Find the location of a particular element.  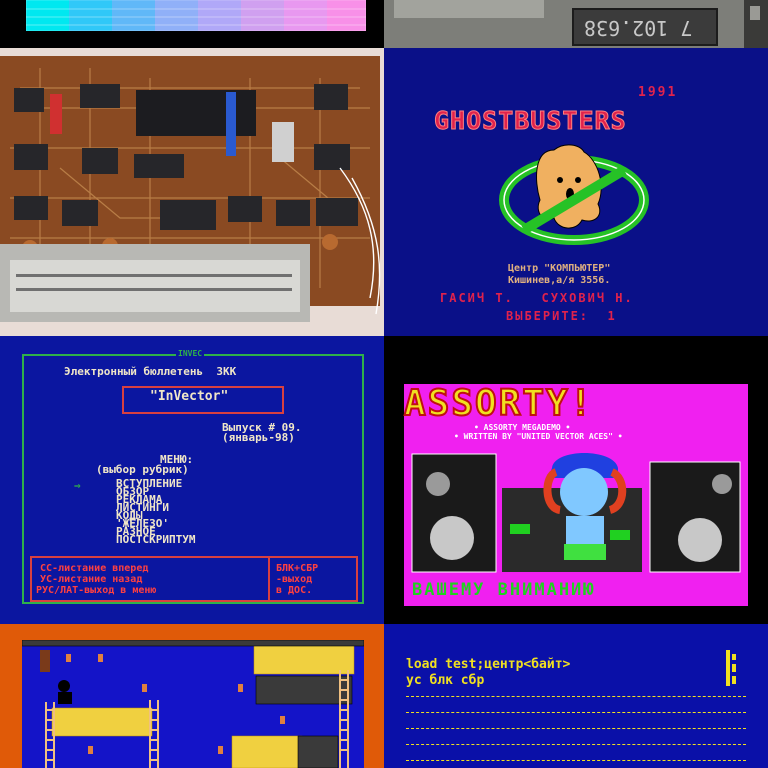

menu-subtitle: (выбор рубрик) is located at coordinates (142, 469).